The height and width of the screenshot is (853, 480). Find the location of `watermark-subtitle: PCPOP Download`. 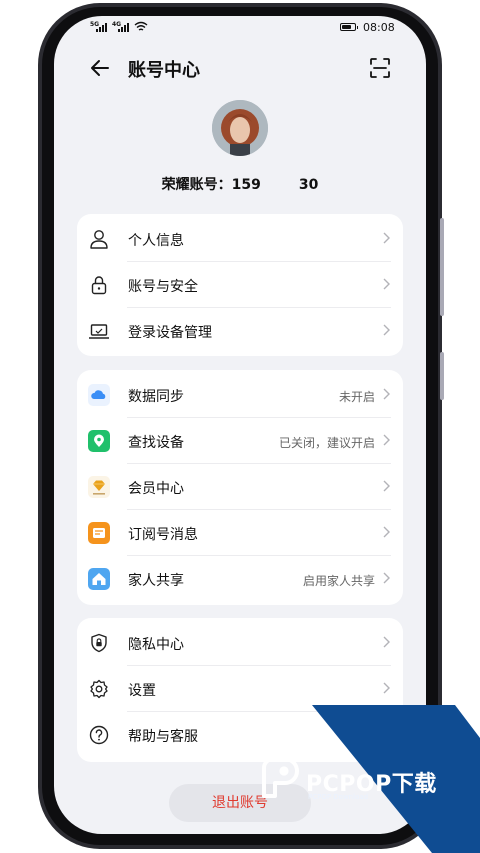

watermark-subtitle: PCPOP Download is located at coordinates (338, 797).